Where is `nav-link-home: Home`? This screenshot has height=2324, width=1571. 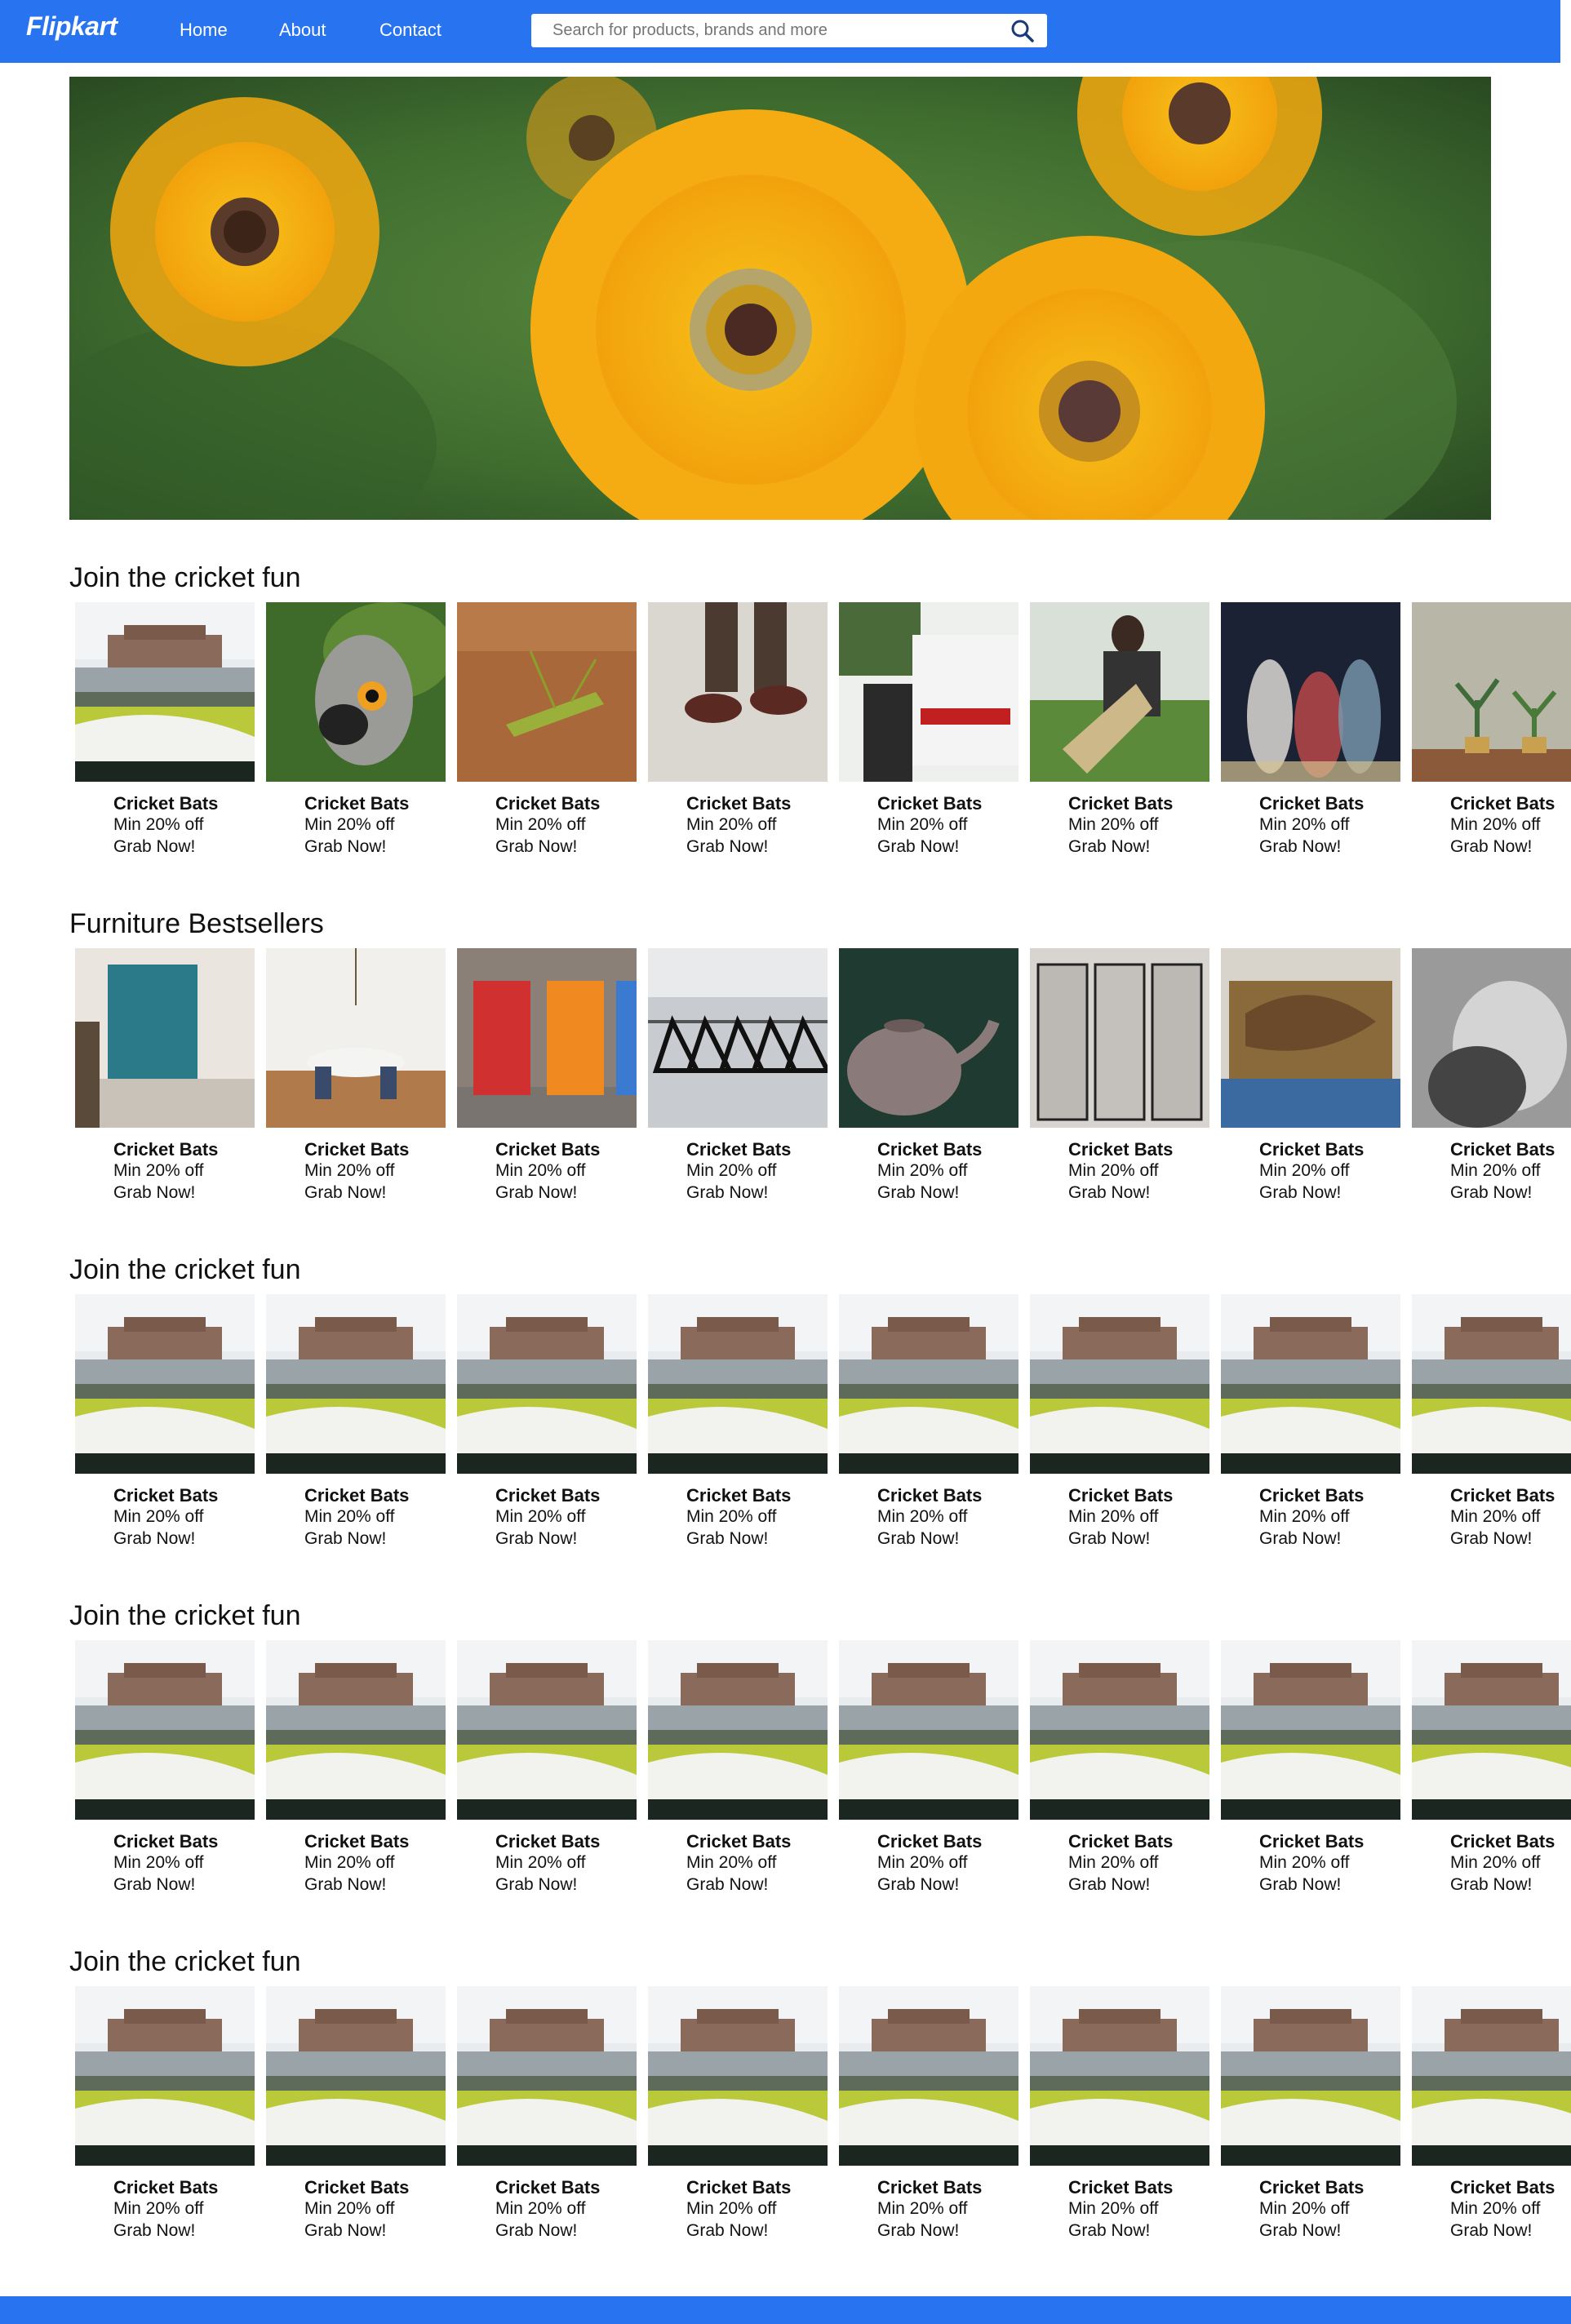
nav-link-home: Home is located at coordinates (204, 30).